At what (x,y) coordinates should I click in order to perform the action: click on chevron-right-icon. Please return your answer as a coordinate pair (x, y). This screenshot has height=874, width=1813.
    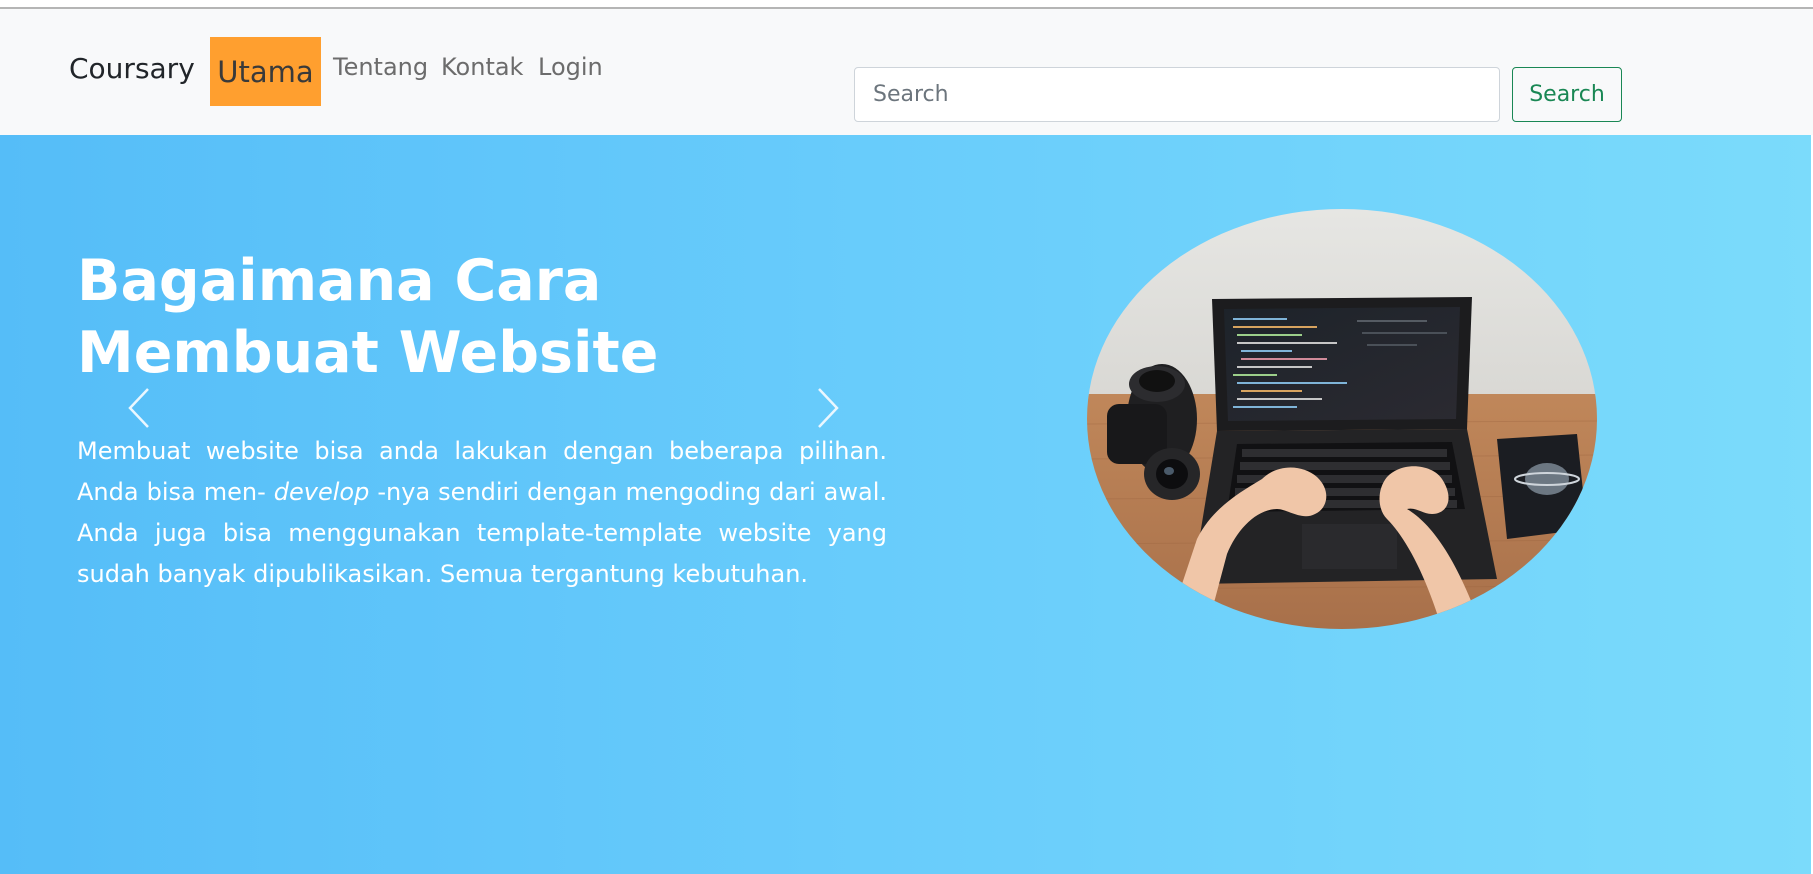
    Looking at the image, I should click on (828, 408).